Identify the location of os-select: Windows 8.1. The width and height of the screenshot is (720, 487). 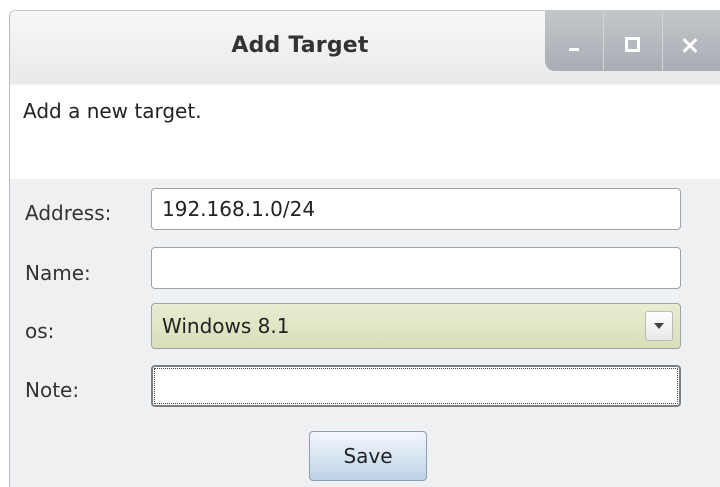
(416, 326).